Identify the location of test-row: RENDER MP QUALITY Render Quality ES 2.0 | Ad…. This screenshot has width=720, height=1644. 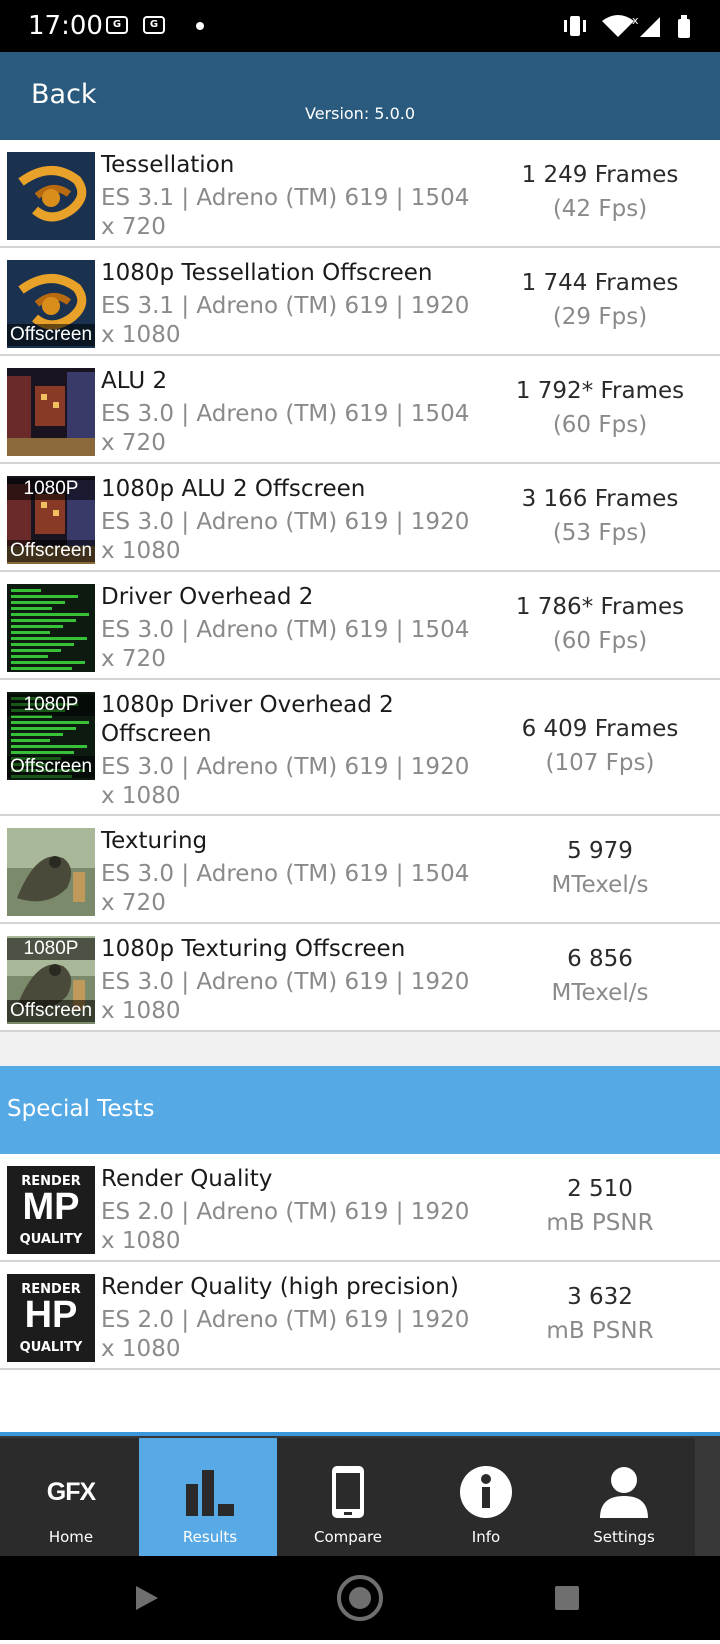
(360, 1208).